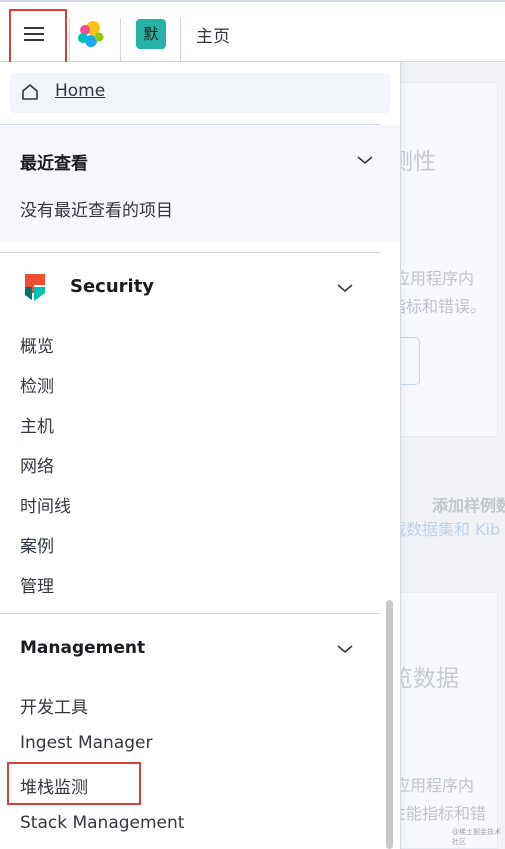  What do you see at coordinates (54, 161) in the screenshot?
I see `recently-viewed-header: 最近查看` at bounding box center [54, 161].